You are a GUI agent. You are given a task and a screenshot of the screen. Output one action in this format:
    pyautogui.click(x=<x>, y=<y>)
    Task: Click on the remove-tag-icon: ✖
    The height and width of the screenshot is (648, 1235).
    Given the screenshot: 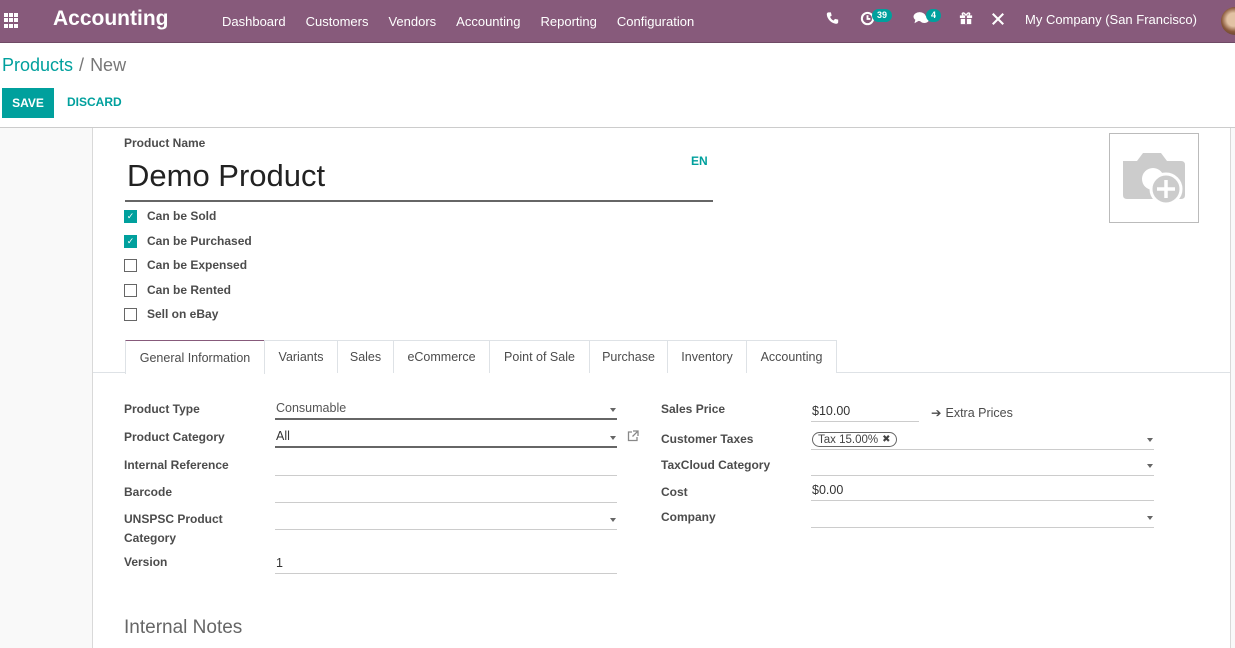 What is the action you would take?
    pyautogui.click(x=886, y=439)
    